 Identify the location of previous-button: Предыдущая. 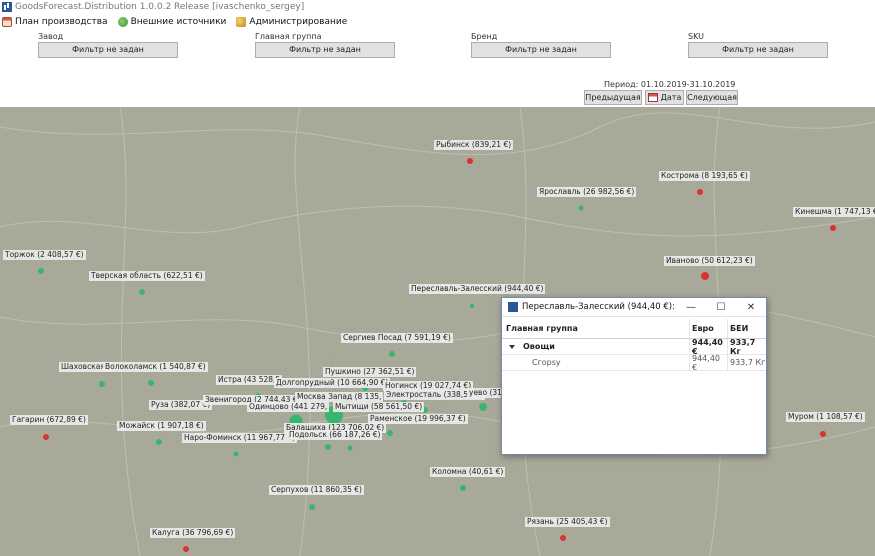
(613, 97).